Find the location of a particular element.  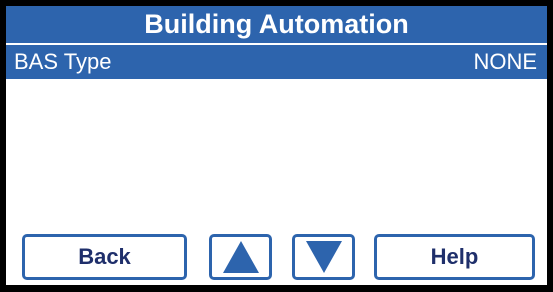

down-arrow-icon is located at coordinates (323, 257).